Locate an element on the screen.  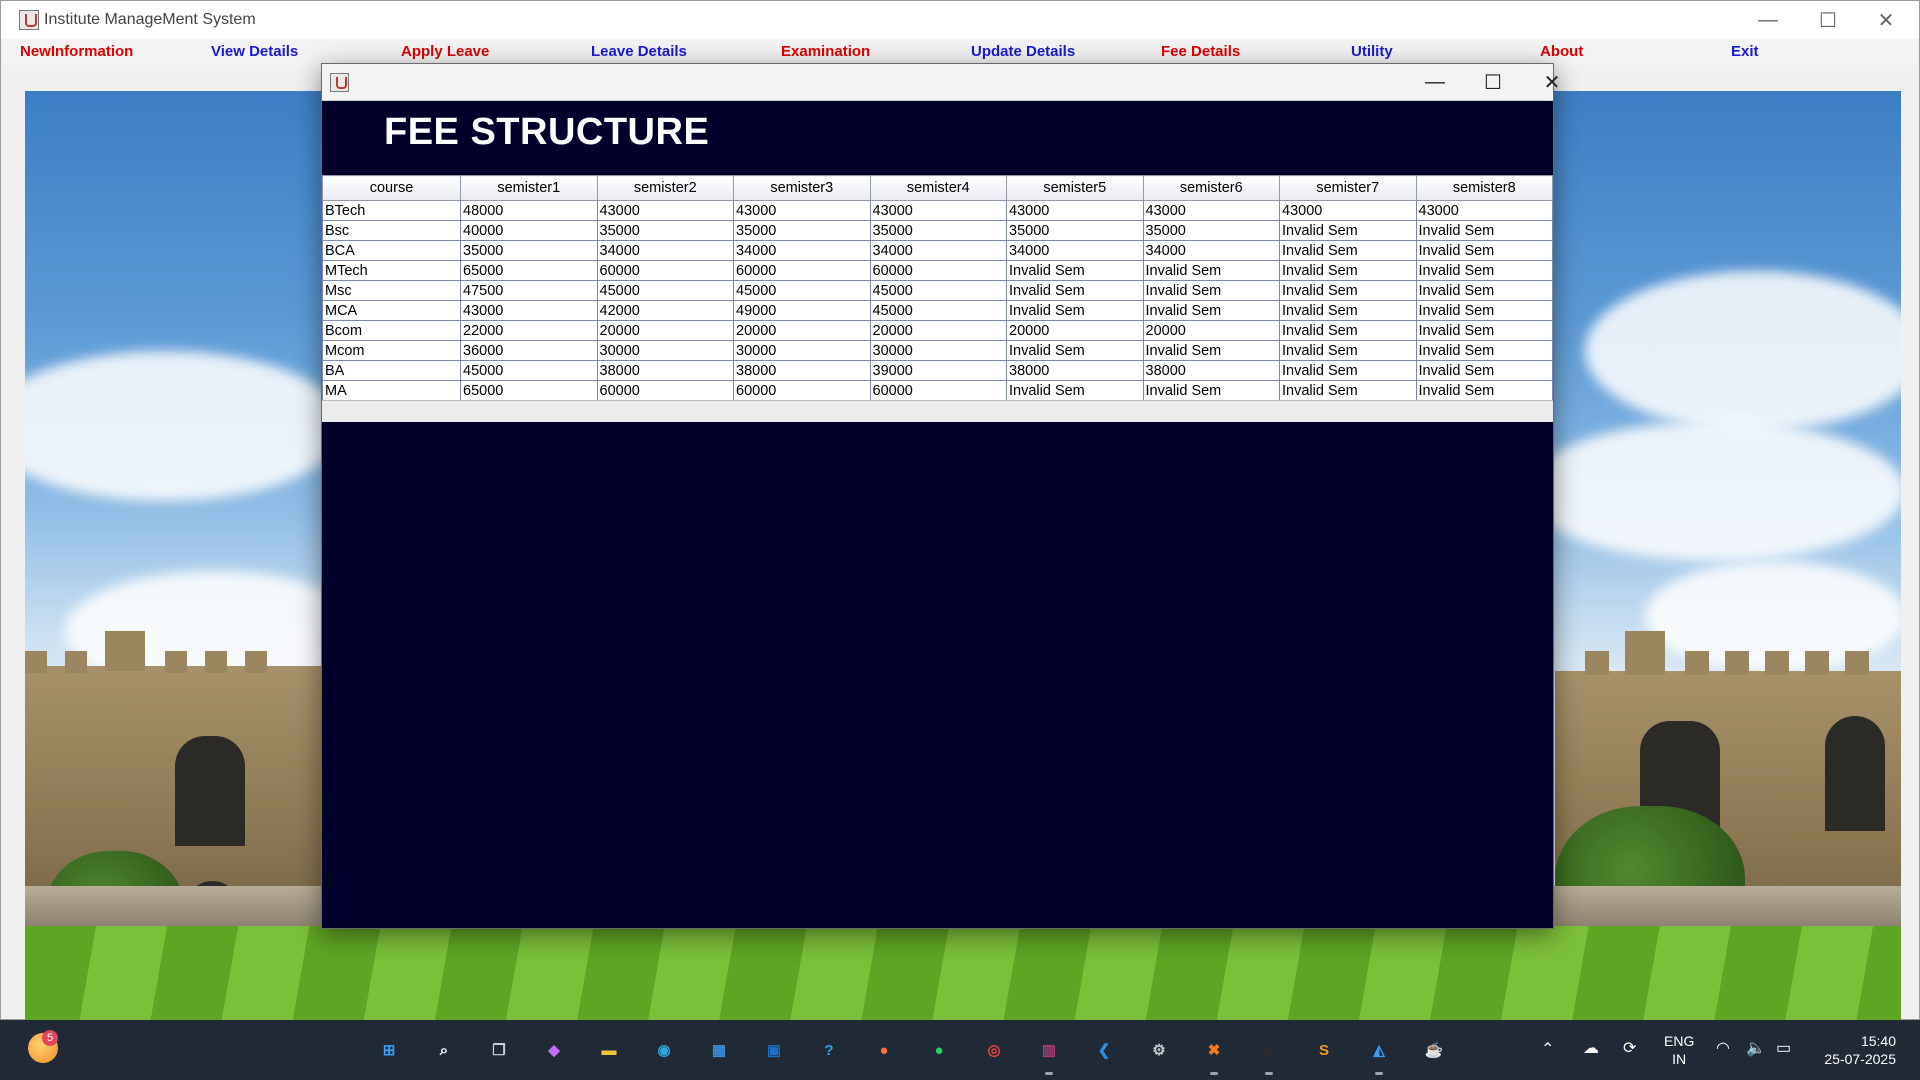
store-icon: ▦ is located at coordinates (719, 1050).